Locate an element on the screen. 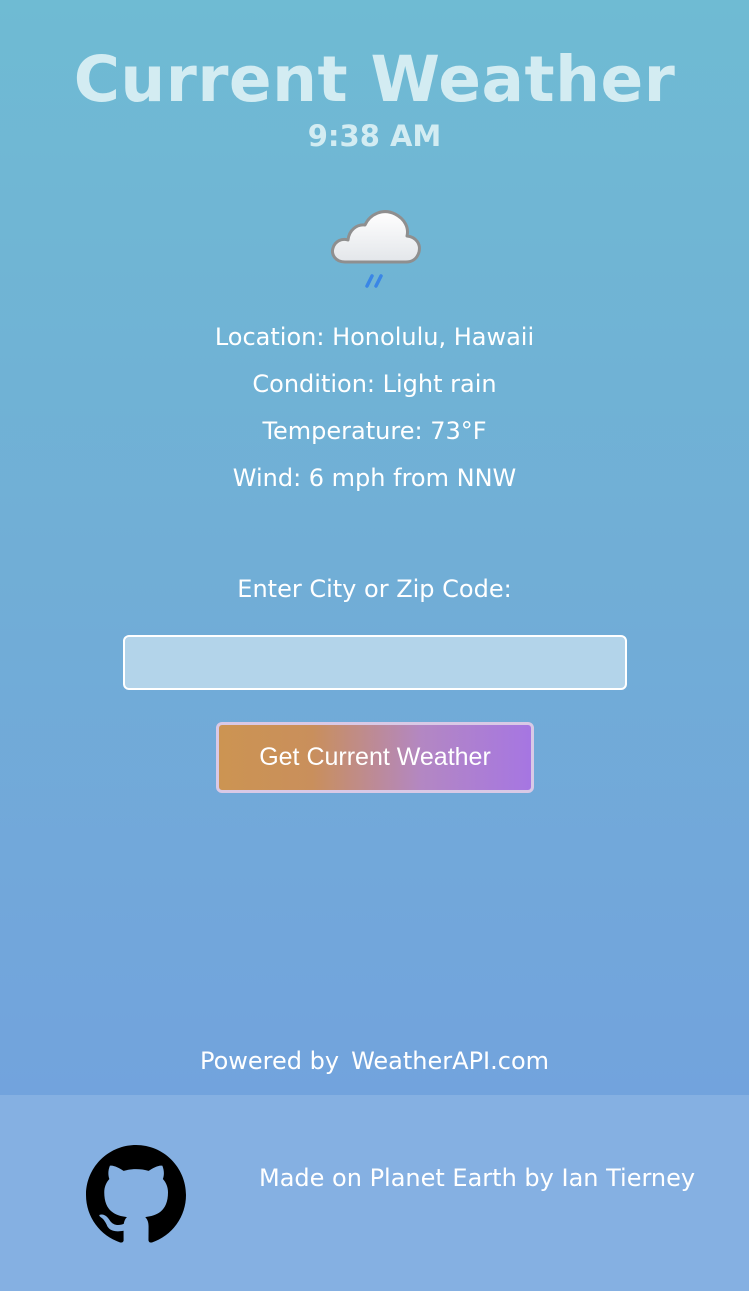 The image size is (749, 1291). light-rain-cloud-icon is located at coordinates (376, 249).